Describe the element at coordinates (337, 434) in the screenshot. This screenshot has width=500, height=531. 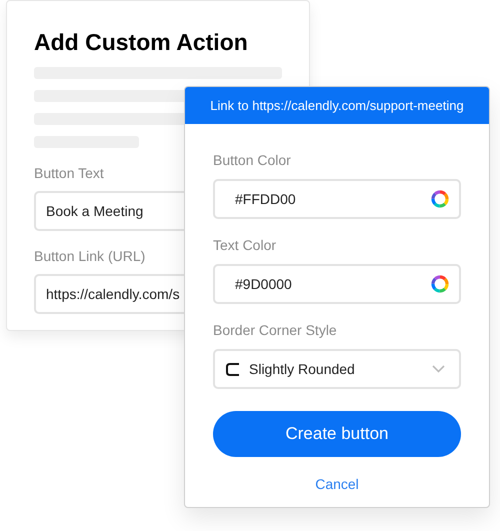
I see `create-button: Create button` at that location.